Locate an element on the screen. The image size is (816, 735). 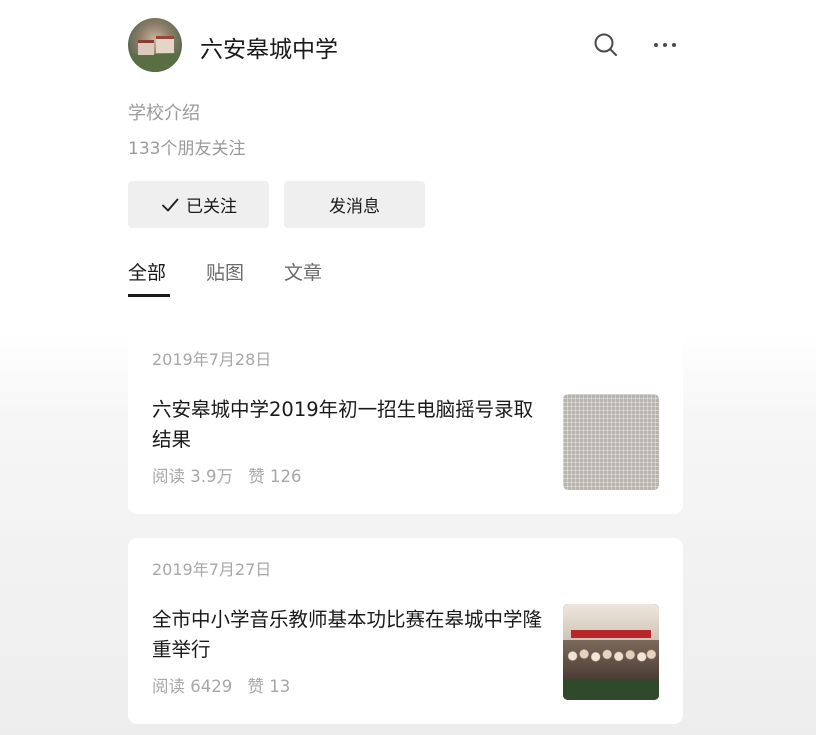
photo-floor is located at coordinates (611, 690).